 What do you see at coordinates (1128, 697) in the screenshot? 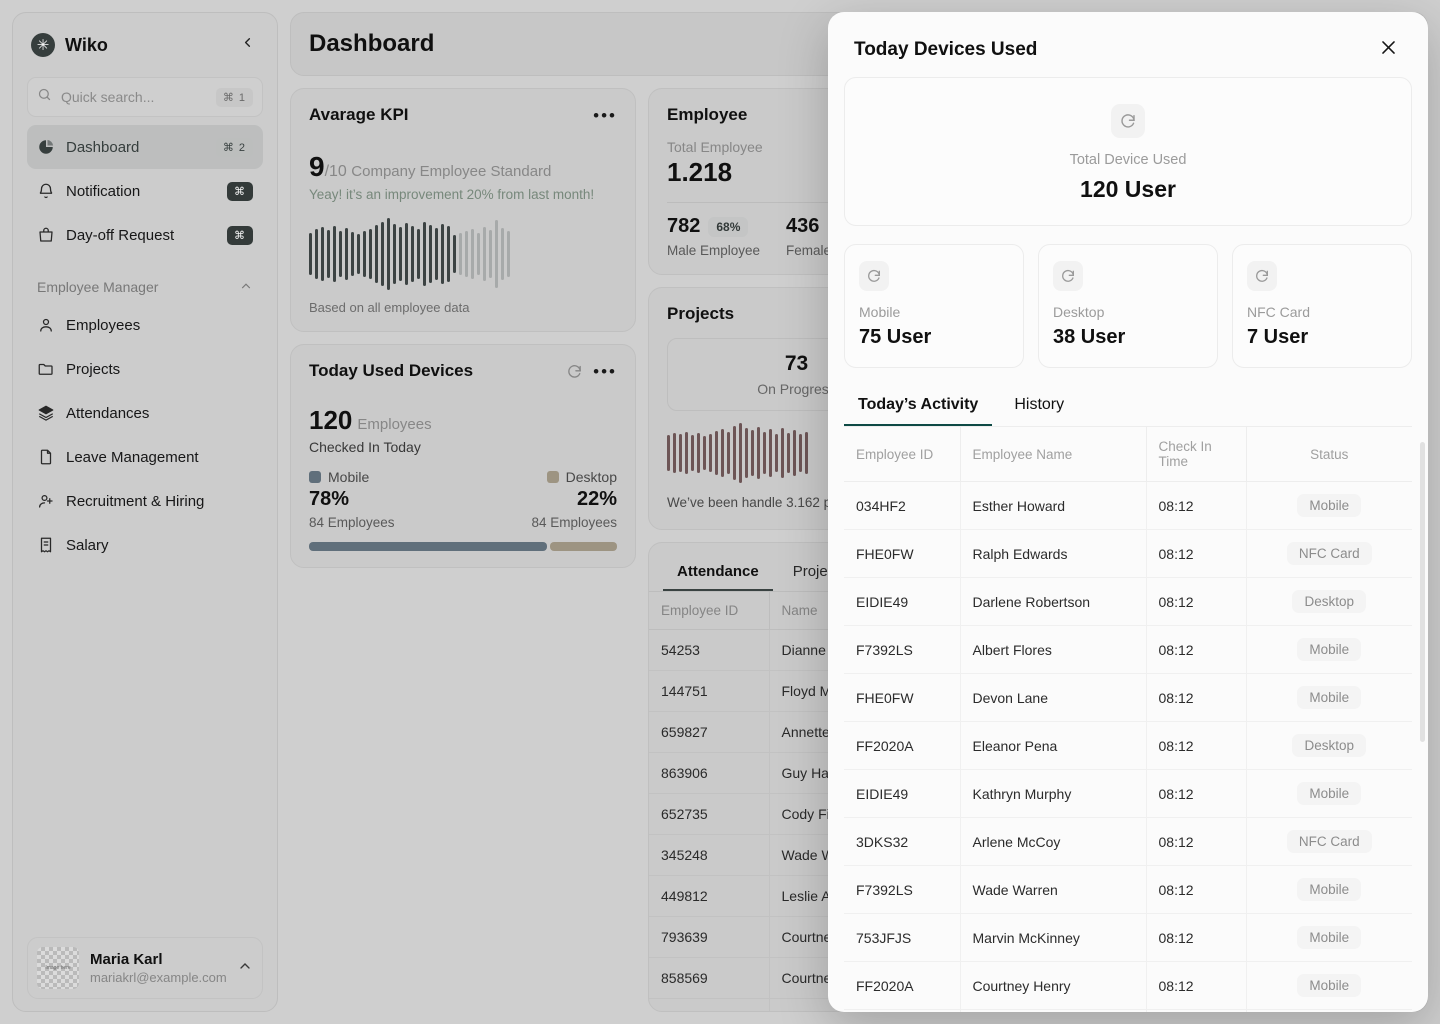
I see `table-row: FHE0FW Devon Lane 08:12 Mobile` at bounding box center [1128, 697].